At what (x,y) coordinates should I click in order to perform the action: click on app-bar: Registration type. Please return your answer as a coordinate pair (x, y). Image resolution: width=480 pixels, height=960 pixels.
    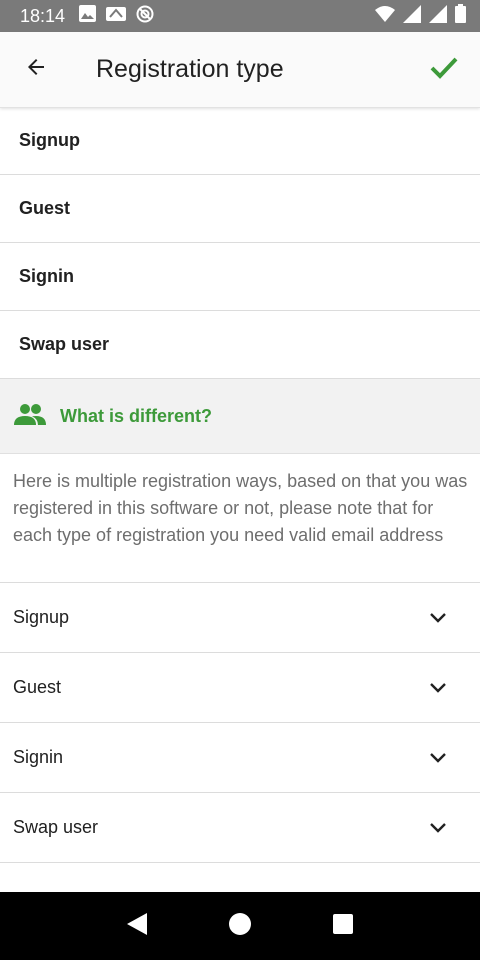
    Looking at the image, I should click on (240, 70).